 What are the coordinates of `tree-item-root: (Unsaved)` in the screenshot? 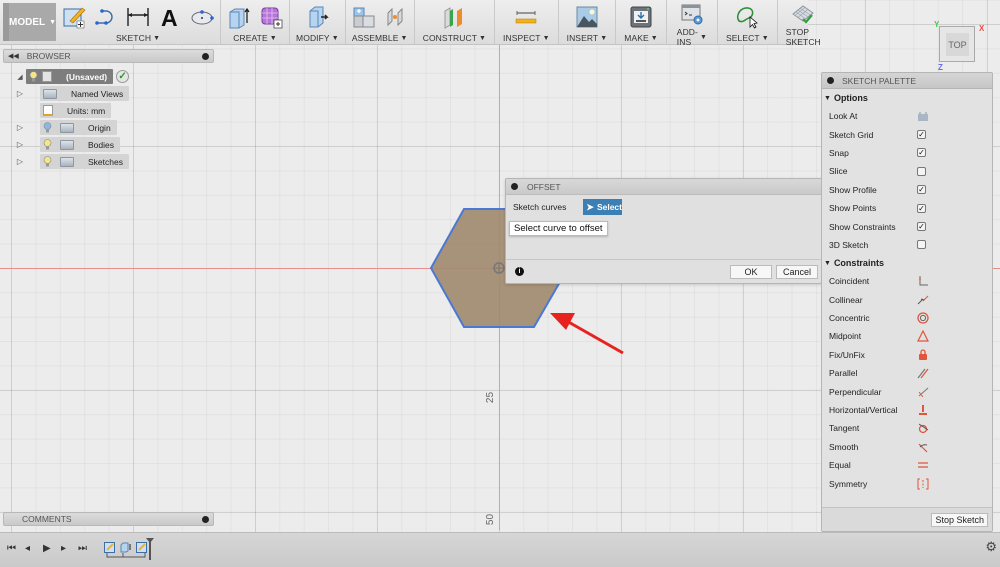 It's located at (70, 76).